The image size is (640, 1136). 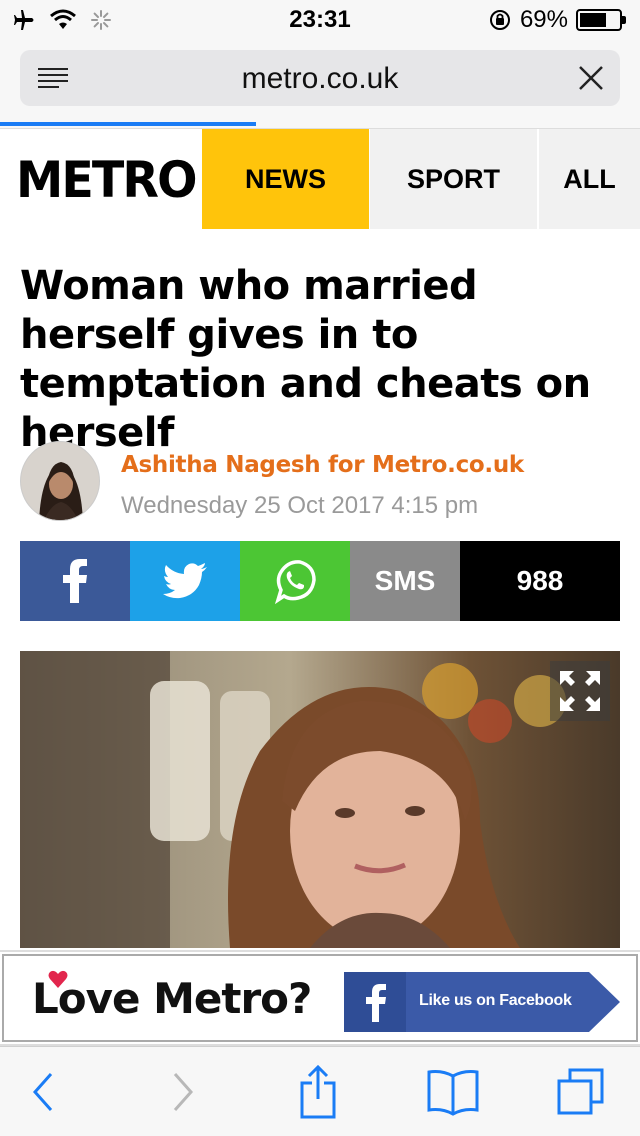 I want to click on twitter-icon, so click(x=185, y=581).